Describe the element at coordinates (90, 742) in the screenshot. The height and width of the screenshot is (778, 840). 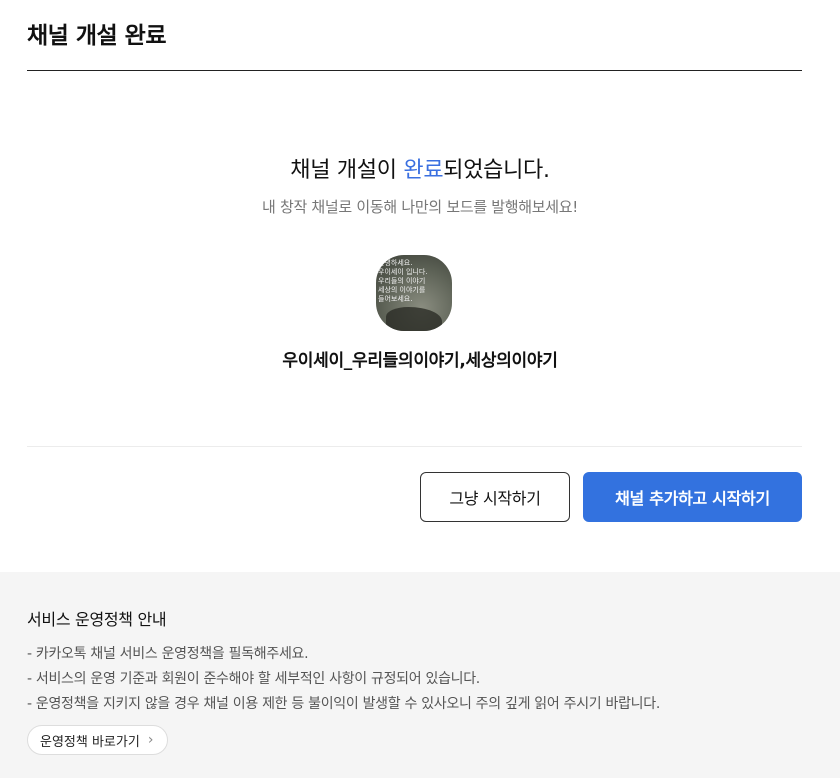
I see `policy-link-label: 운영정책 바로가기` at that location.